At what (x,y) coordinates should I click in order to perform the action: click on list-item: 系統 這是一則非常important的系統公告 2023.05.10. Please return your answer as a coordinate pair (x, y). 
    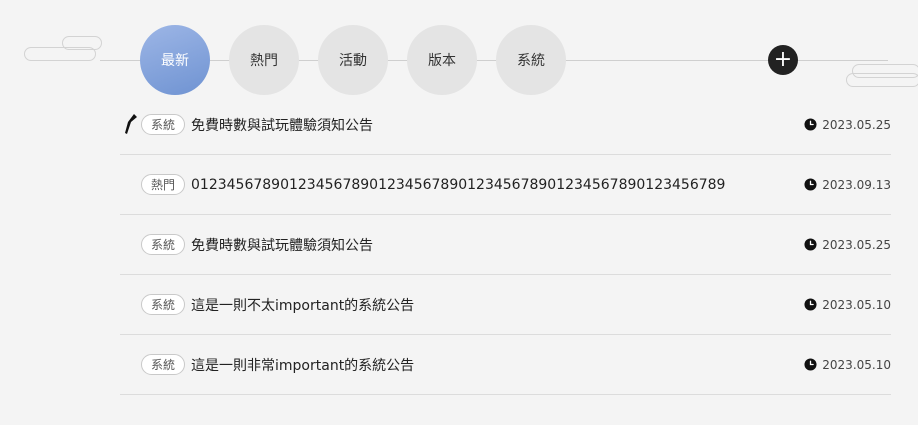
    Looking at the image, I should click on (505, 365).